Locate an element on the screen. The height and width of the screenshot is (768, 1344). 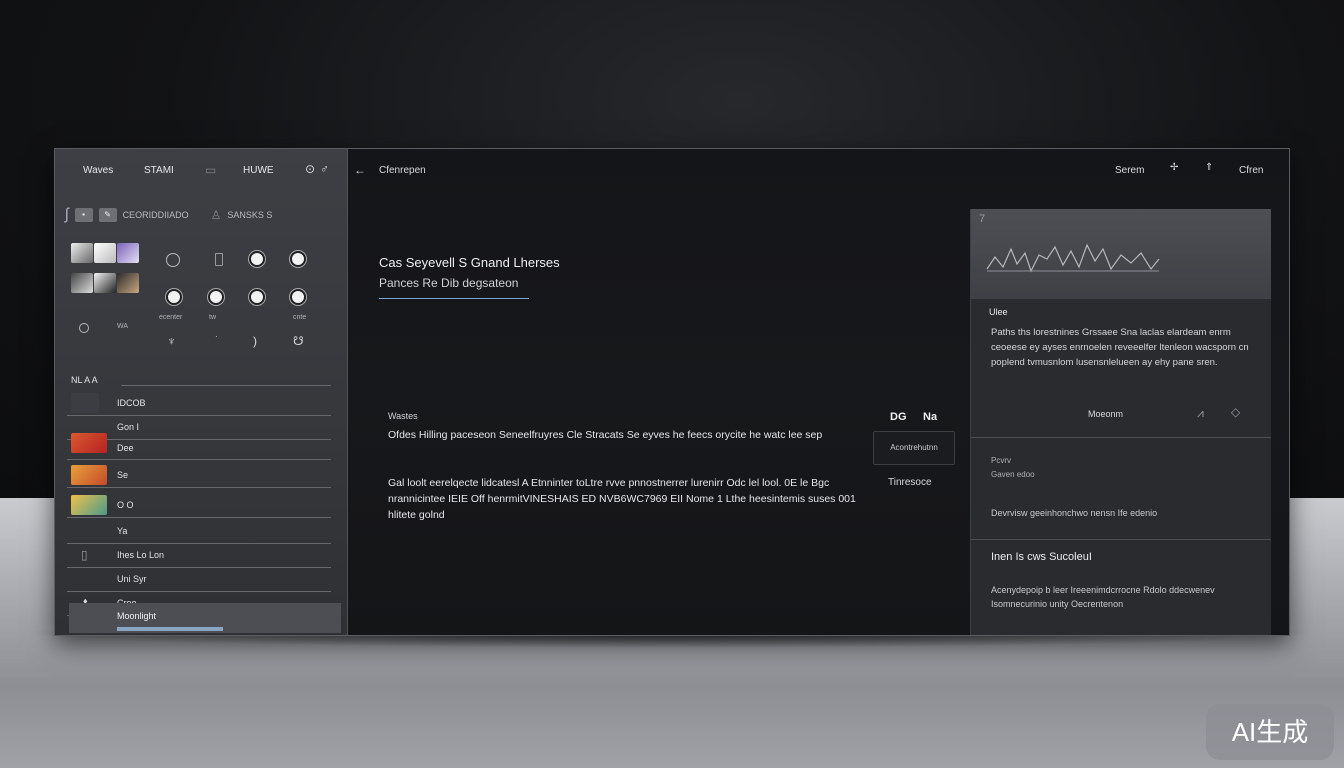
content-heading: Cas Seyevell S Gnand Lherses is located at coordinates (469, 262).